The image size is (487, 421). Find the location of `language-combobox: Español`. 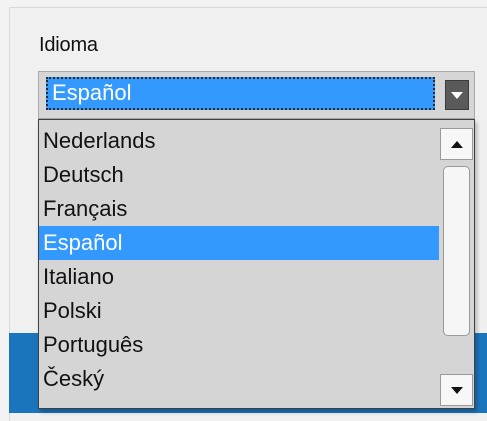

language-combobox: Español is located at coordinates (256, 95).